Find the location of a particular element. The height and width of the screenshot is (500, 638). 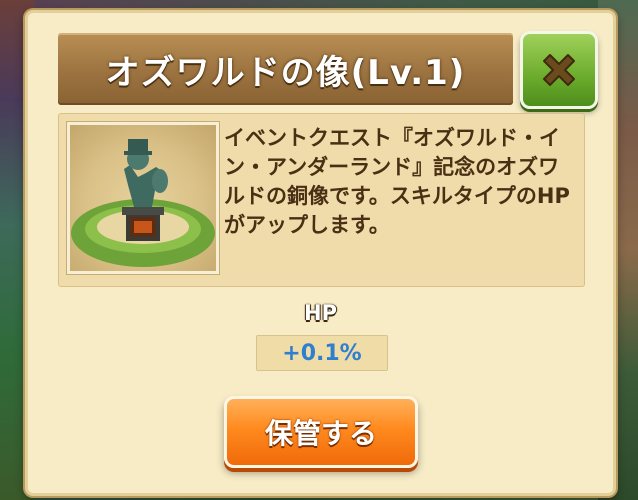

stat-value: +0.1% is located at coordinates (322, 353).